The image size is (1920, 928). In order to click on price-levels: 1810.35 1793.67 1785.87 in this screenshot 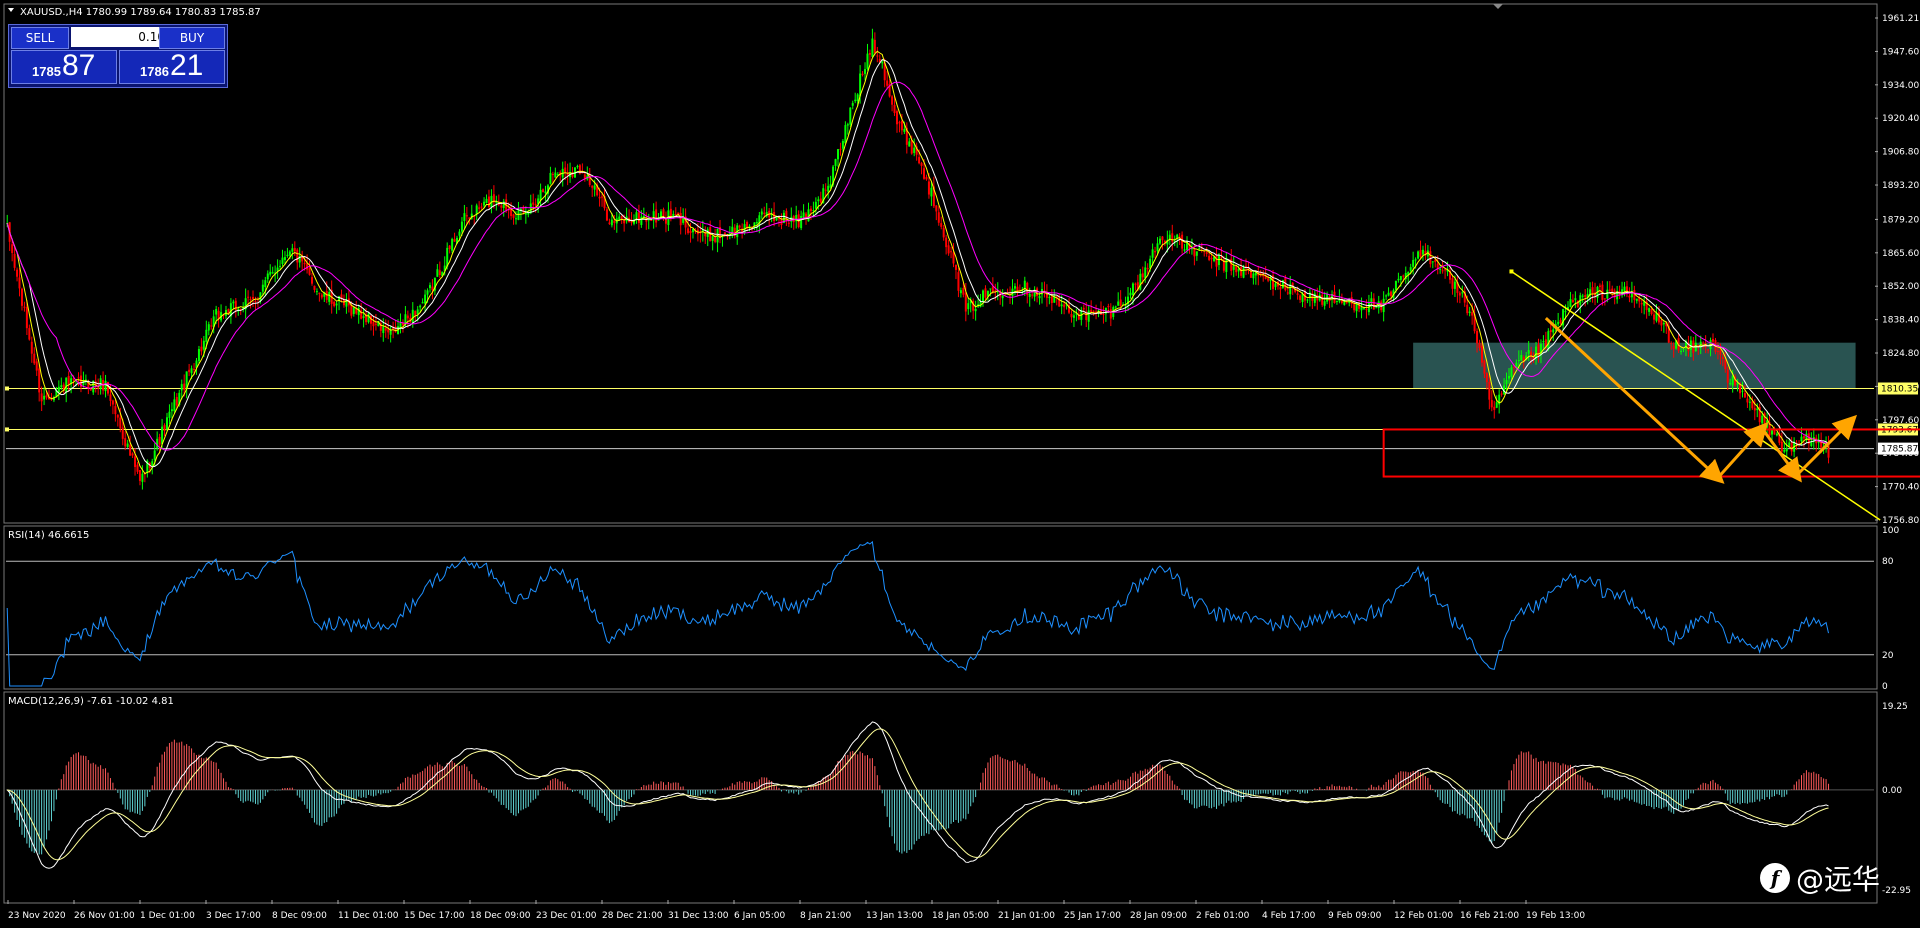, I will do `click(961, 418)`.